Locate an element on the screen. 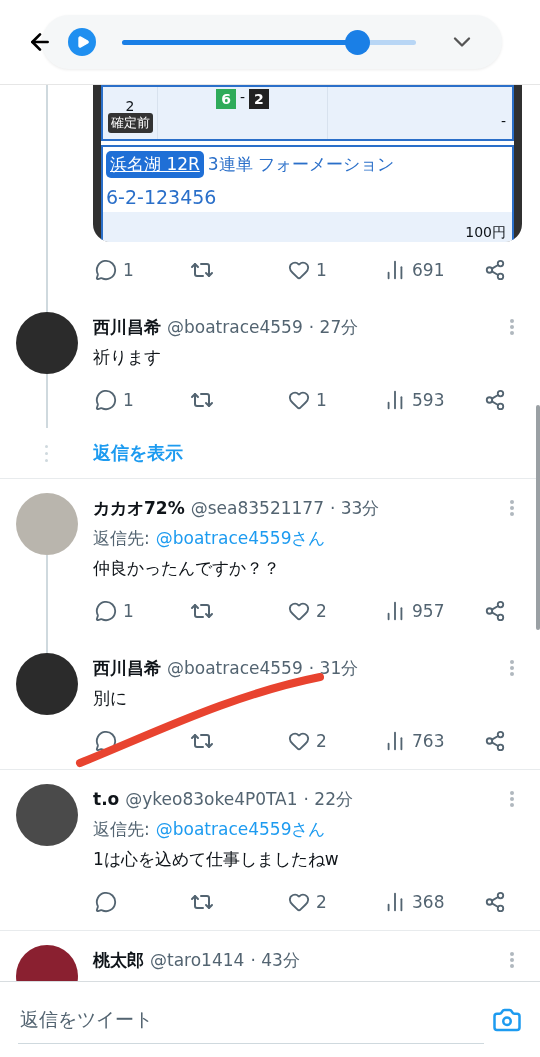 The height and width of the screenshot is (1057, 540). views-button: 593 is located at coordinates (434, 400).